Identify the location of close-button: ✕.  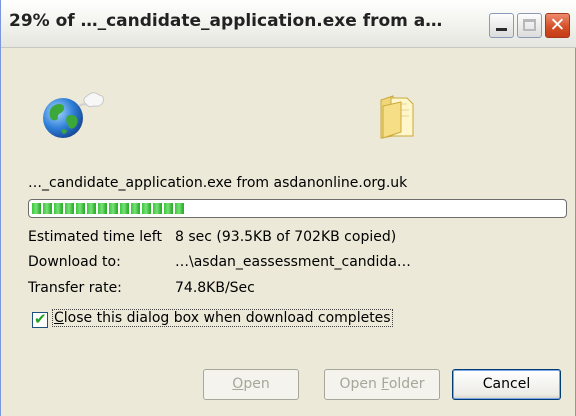
(557, 25).